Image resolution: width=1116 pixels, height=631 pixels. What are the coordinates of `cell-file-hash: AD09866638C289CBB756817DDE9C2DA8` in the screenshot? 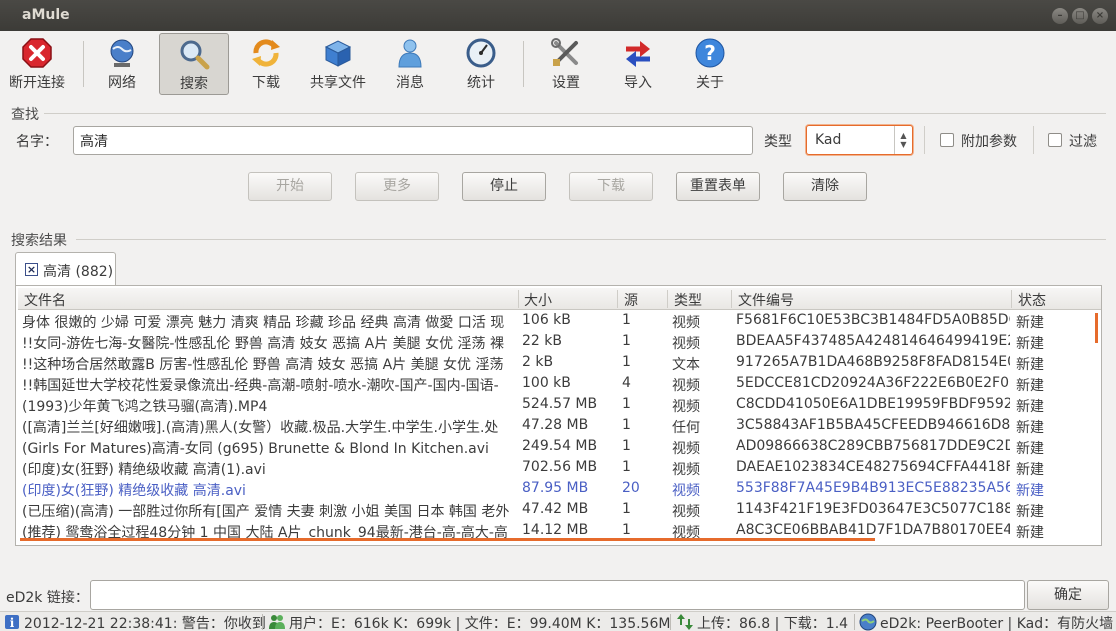 It's located at (873, 446).